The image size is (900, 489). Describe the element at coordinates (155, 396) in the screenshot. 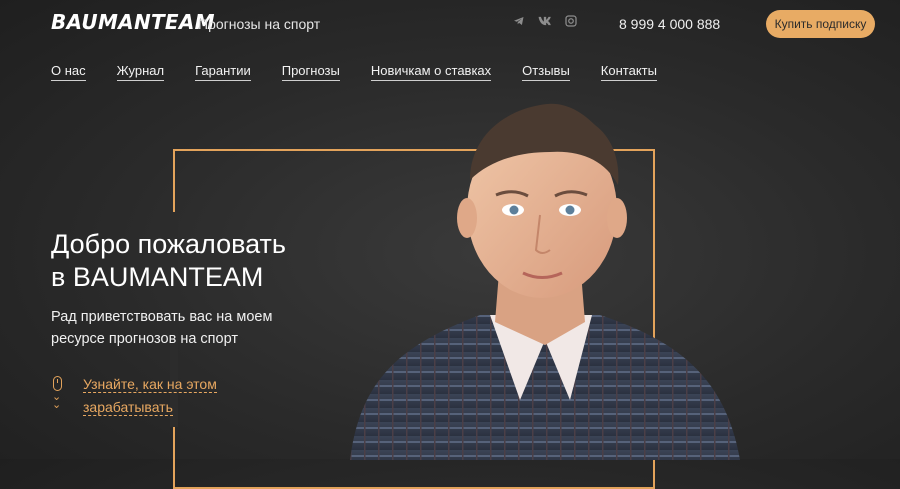

I see `learn-how-to-earn-link: Узнайте, как на этом зарабатывать` at that location.